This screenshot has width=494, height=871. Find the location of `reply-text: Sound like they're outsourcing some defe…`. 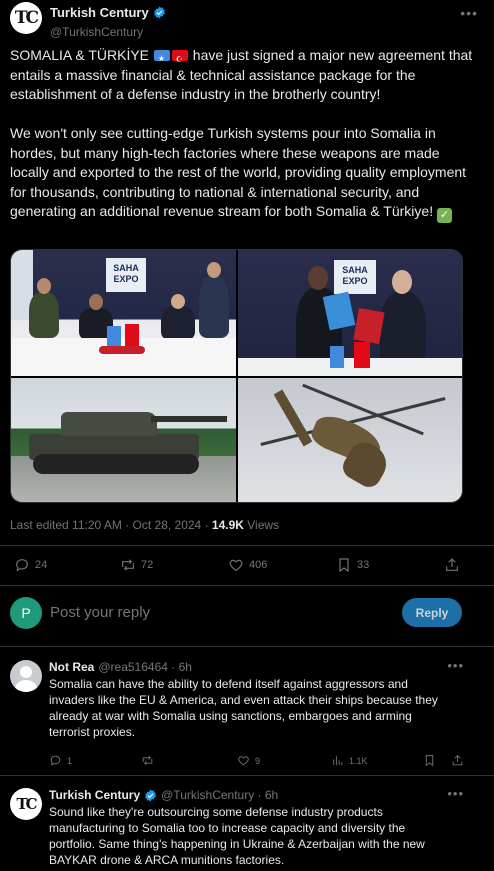

reply-text: Sound like they're outsourcing some defe… is located at coordinates (237, 836).